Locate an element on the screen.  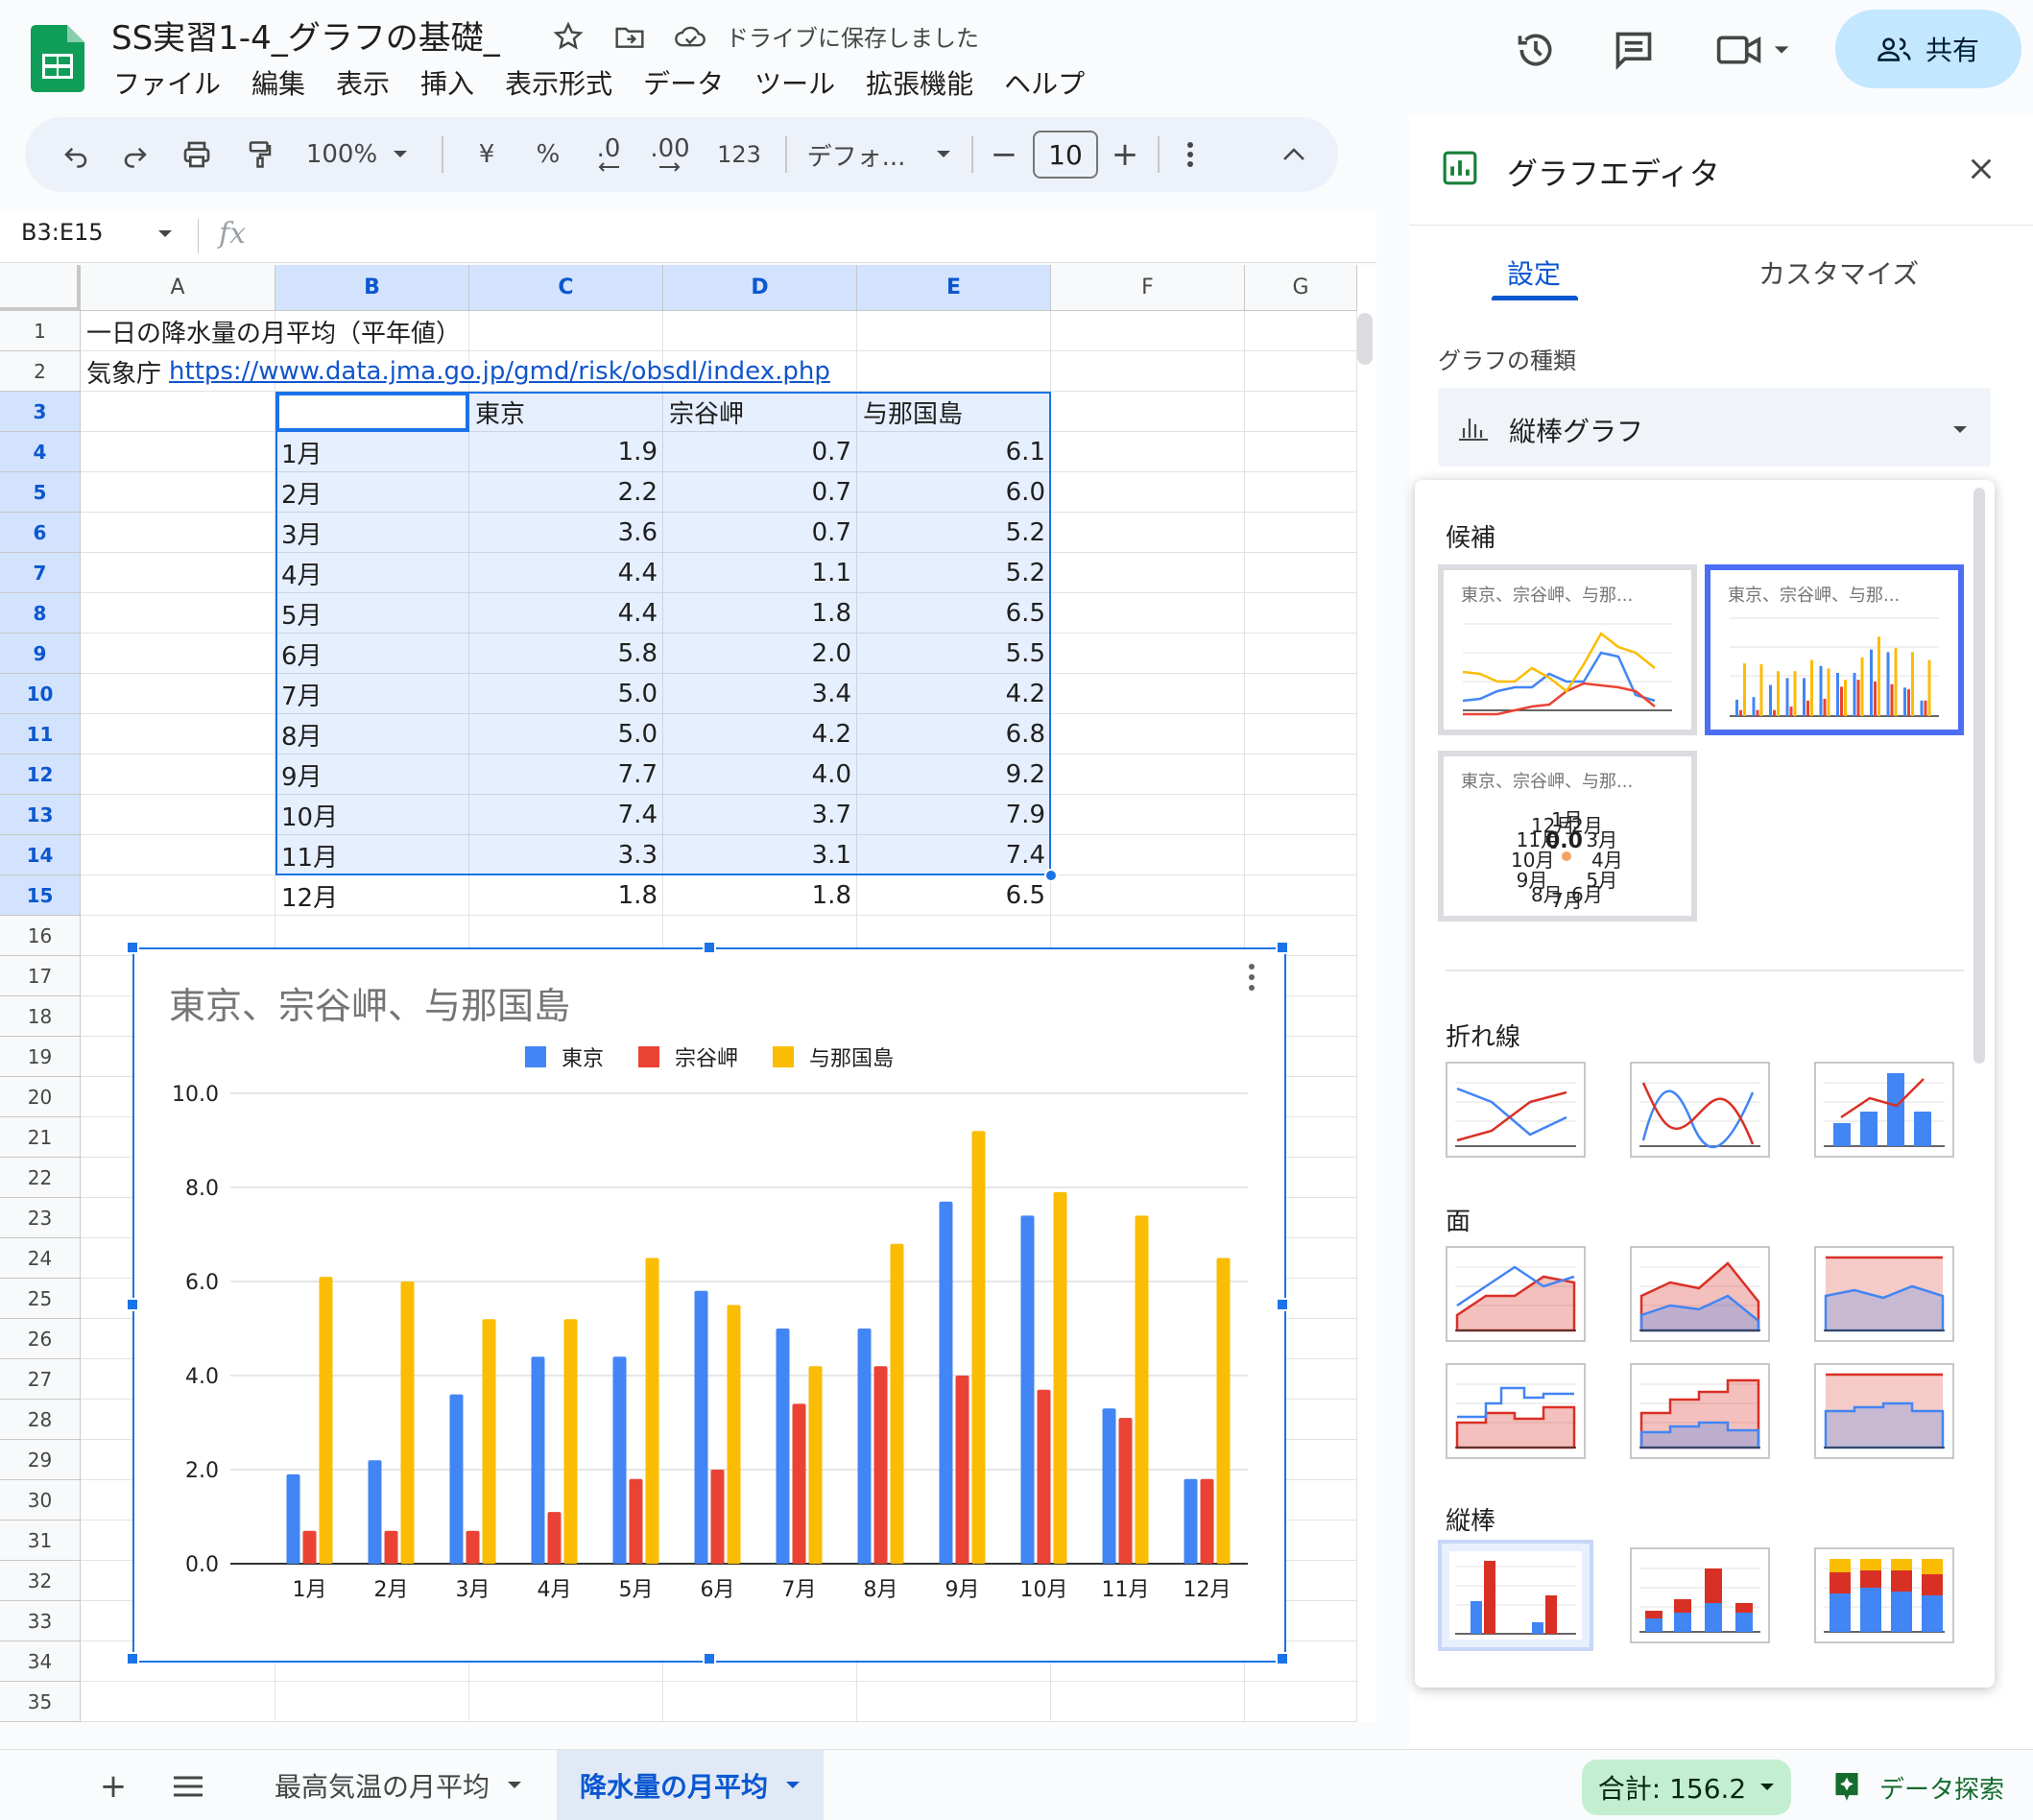
font-size-input: 10 is located at coordinates (1065, 155).